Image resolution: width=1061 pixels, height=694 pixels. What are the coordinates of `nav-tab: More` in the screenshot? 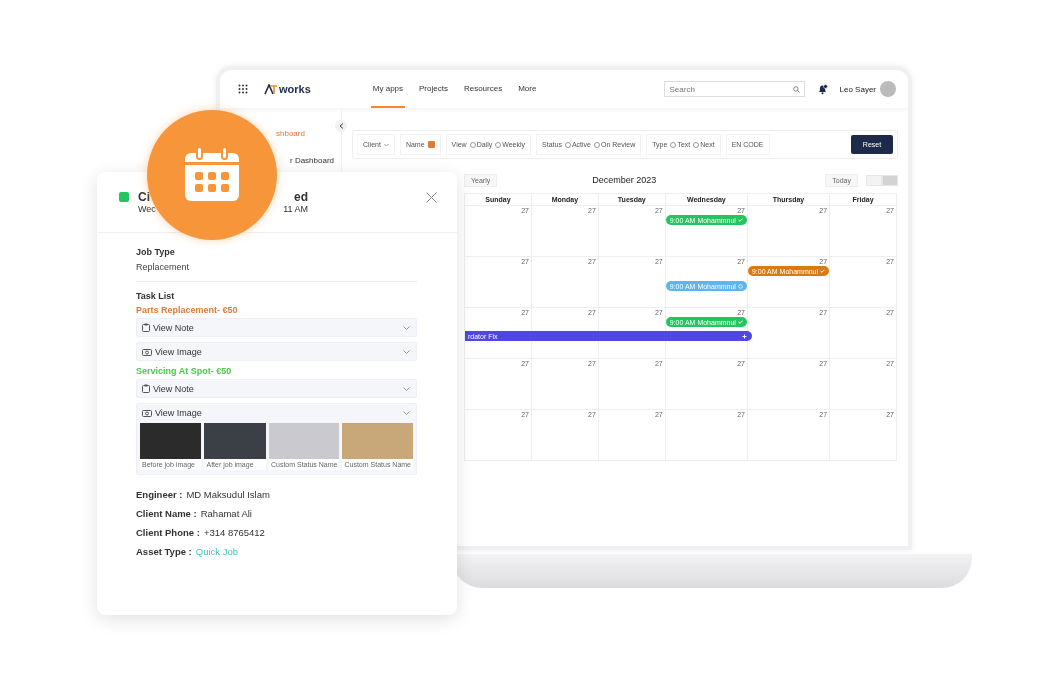 It's located at (527, 89).